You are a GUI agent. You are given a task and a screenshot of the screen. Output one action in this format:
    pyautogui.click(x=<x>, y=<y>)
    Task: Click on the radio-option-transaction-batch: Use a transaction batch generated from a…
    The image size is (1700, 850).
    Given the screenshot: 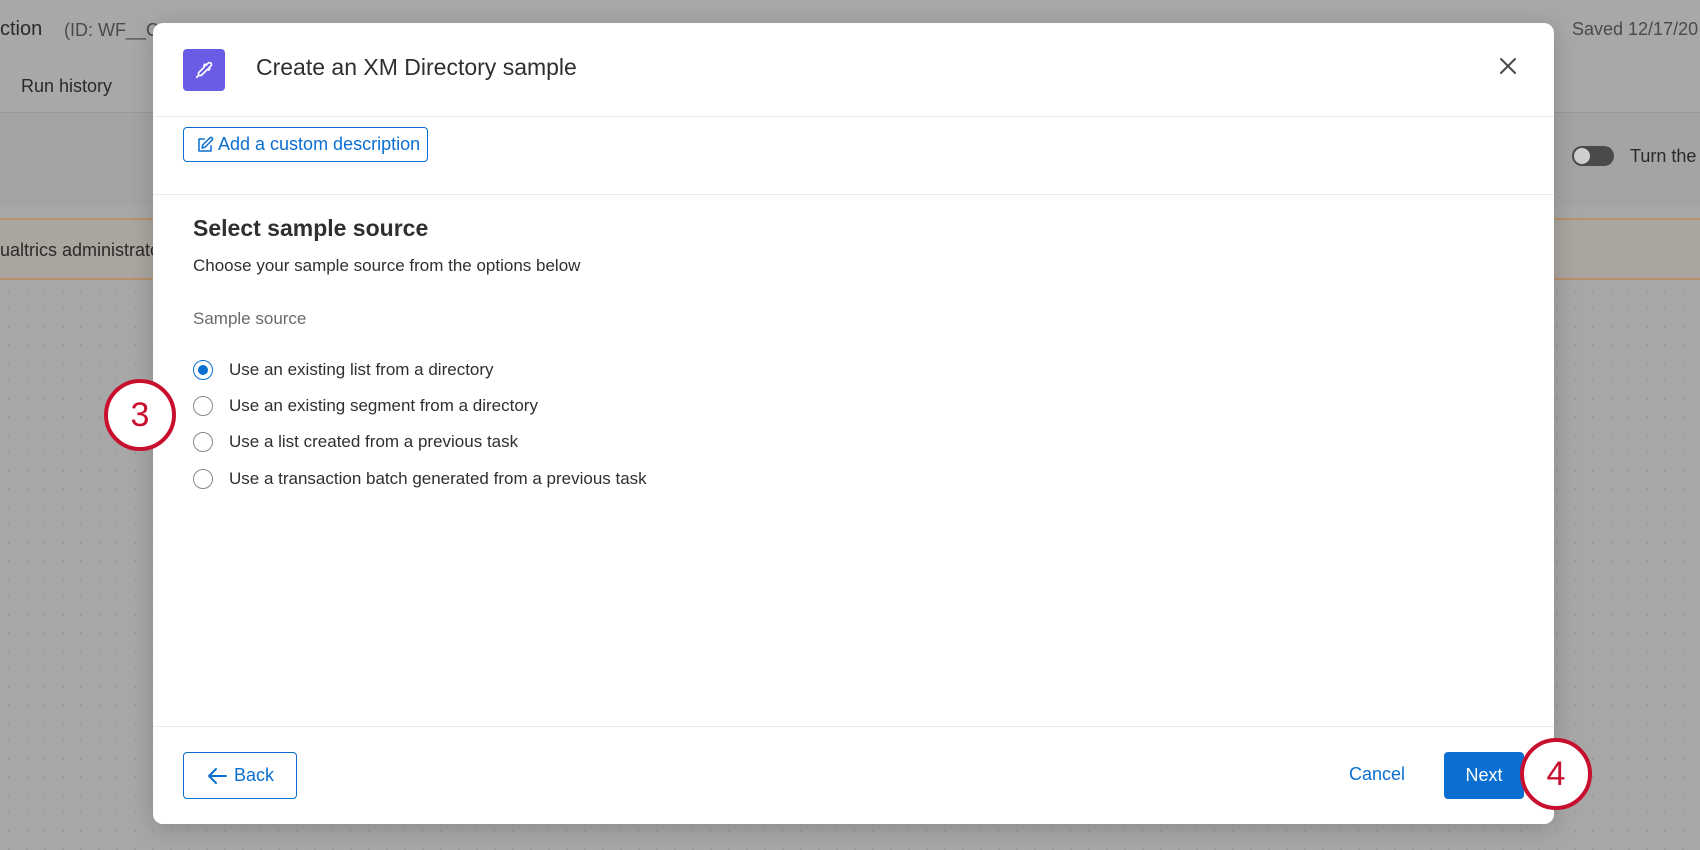 What is the action you would take?
    pyautogui.click(x=420, y=479)
    